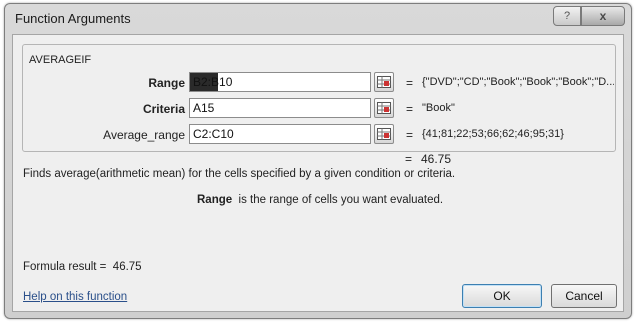  Describe the element at coordinates (73, 18) in the screenshot. I see `dialog-title: Function Arguments` at that location.